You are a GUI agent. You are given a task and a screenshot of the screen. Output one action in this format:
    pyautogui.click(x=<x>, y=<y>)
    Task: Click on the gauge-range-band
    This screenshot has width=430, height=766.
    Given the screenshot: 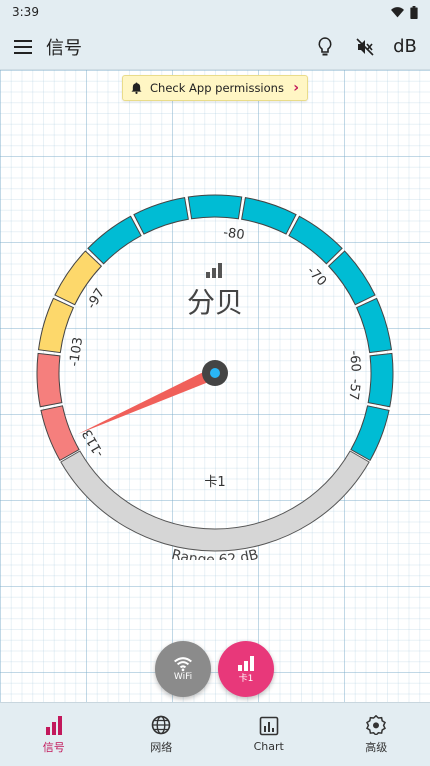 What is the action you would take?
    pyautogui.click(x=215, y=501)
    